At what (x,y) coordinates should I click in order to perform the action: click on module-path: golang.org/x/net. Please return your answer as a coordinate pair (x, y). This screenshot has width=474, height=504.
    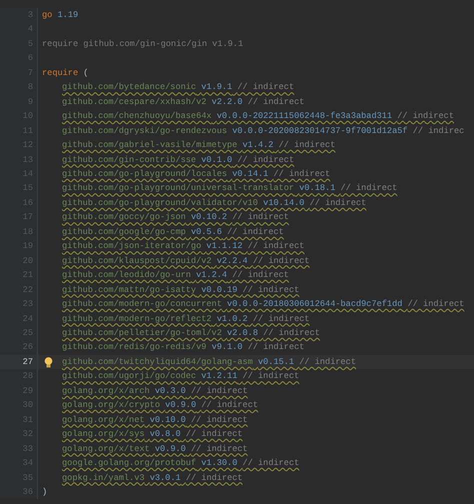
    Looking at the image, I should click on (103, 419).